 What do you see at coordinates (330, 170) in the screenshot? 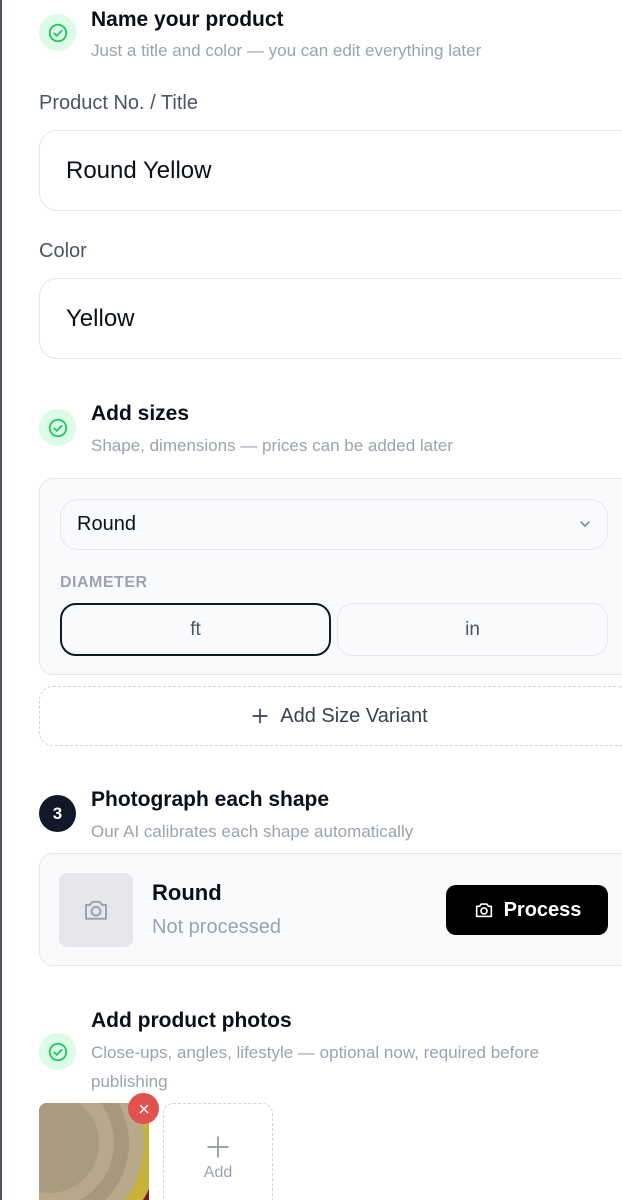
I see `title-input: Round Yellow` at bounding box center [330, 170].